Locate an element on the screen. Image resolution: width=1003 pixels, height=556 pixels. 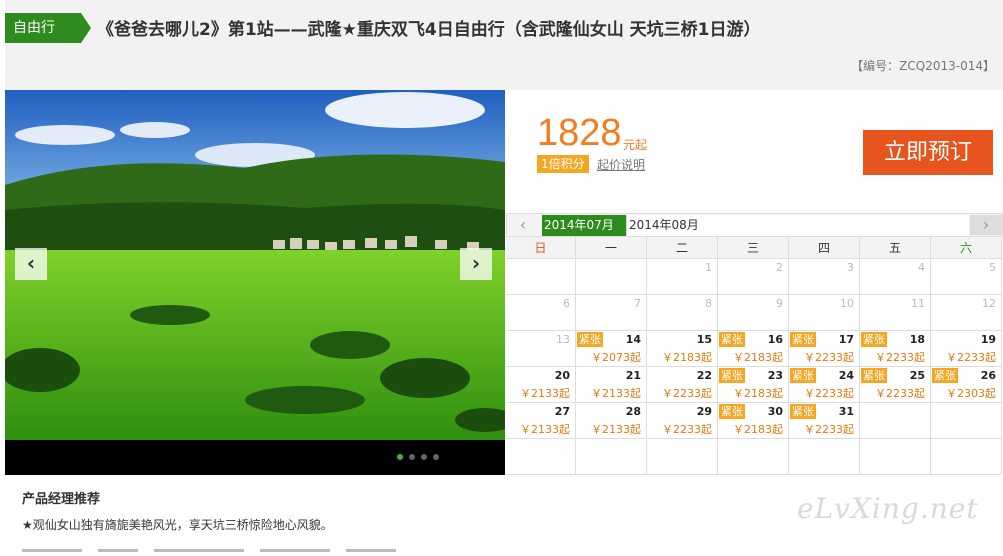
day-number: 30 is located at coordinates (775, 411).